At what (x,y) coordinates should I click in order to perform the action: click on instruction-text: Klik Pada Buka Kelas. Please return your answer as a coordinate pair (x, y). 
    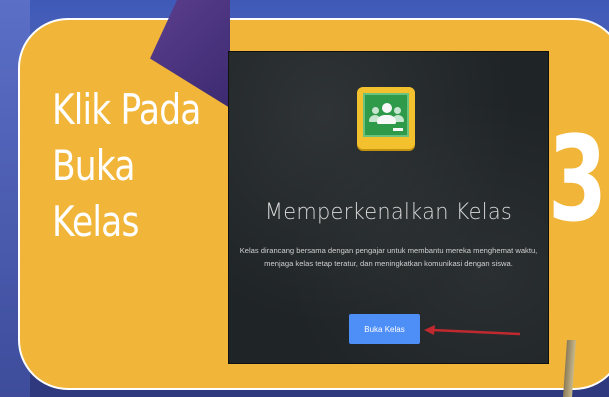
    Looking at the image, I should click on (126, 166).